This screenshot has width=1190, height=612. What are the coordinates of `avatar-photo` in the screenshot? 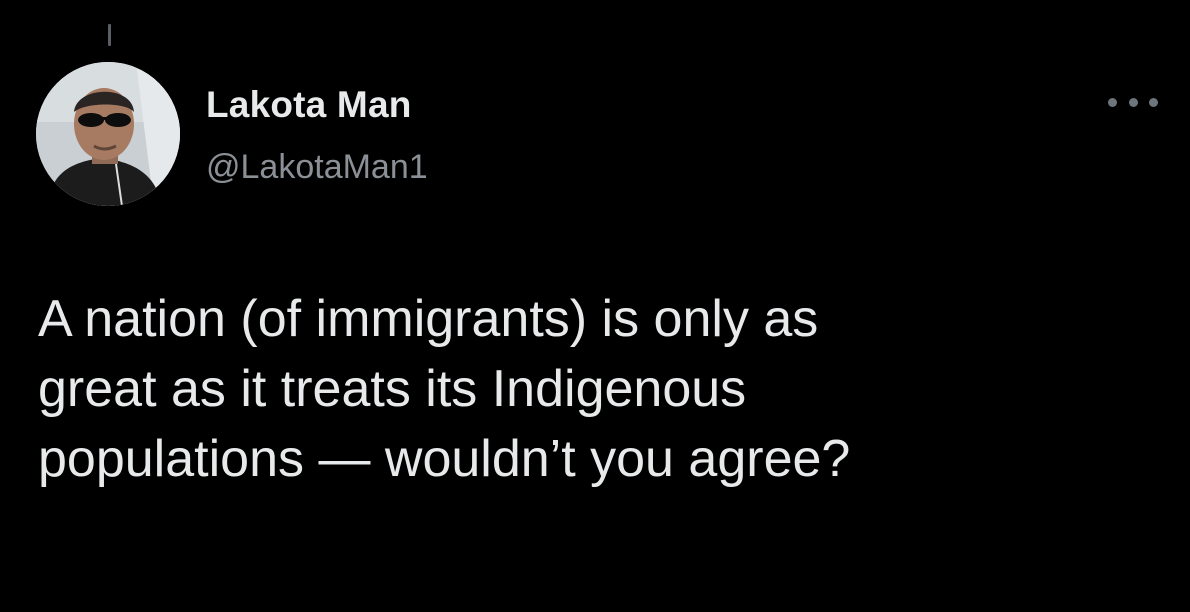 It's located at (108, 134).